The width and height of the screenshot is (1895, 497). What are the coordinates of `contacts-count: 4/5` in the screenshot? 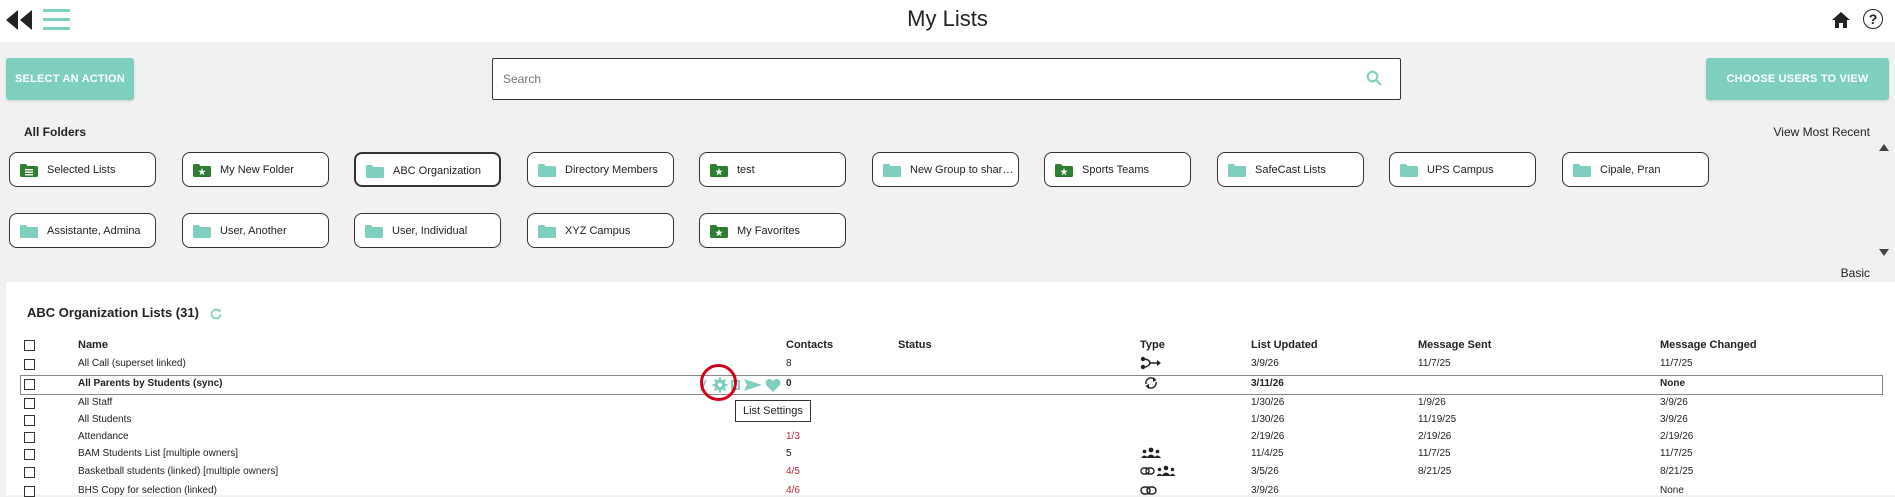 It's located at (793, 471).